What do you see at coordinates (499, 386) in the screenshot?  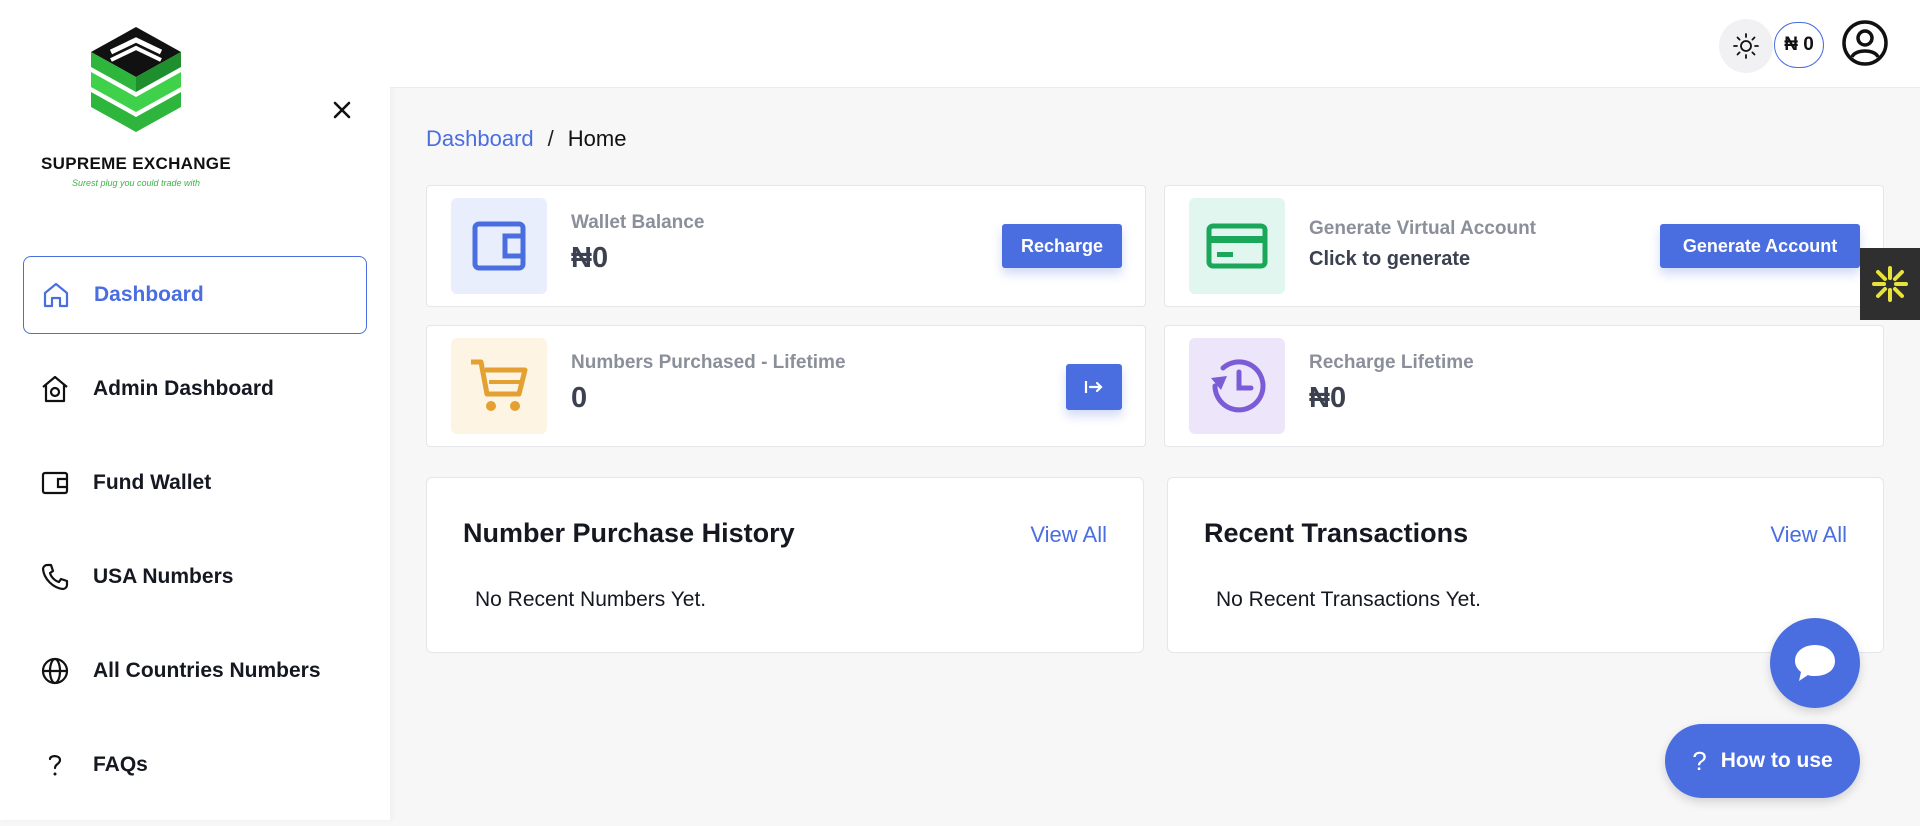 I see `cart-icon` at bounding box center [499, 386].